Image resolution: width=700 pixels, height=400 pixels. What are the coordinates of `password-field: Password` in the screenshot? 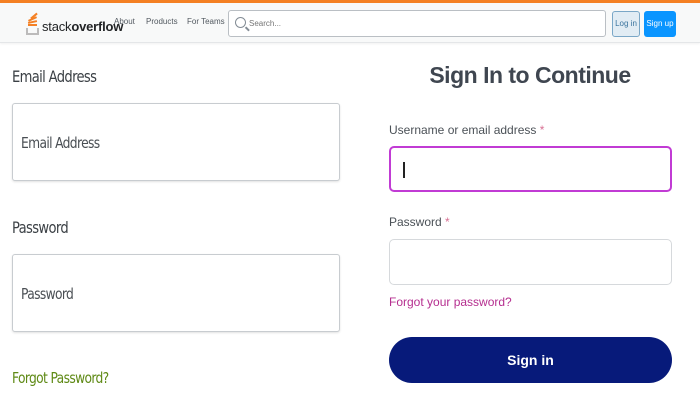 It's located at (176, 293).